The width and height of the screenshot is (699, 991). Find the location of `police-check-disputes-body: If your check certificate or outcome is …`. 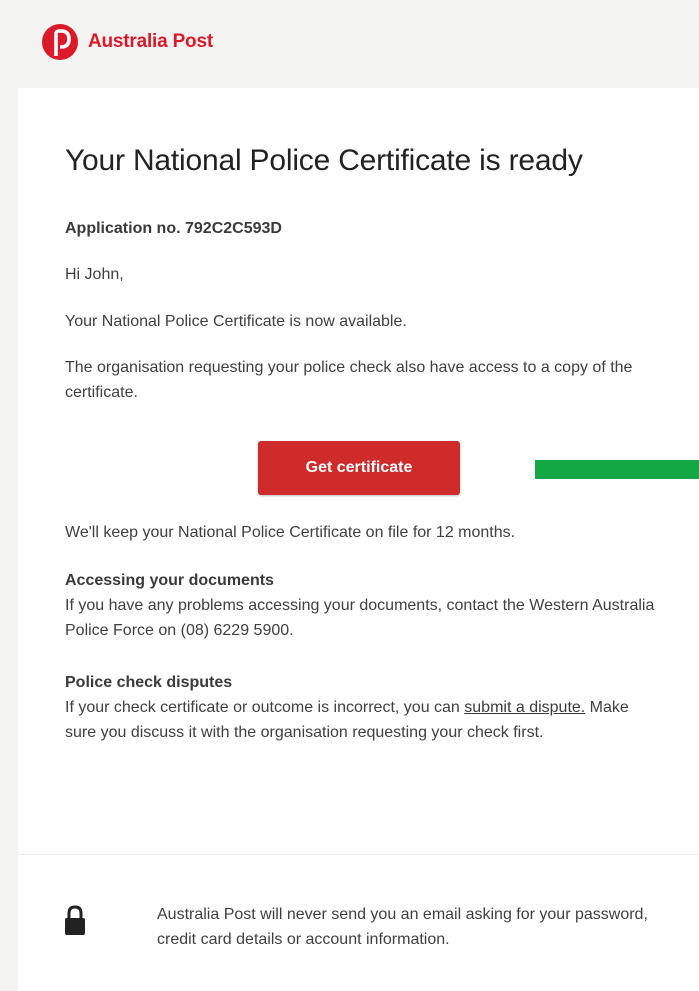

police-check-disputes-body: If your check certificate or outcome is … is located at coordinates (360, 720).